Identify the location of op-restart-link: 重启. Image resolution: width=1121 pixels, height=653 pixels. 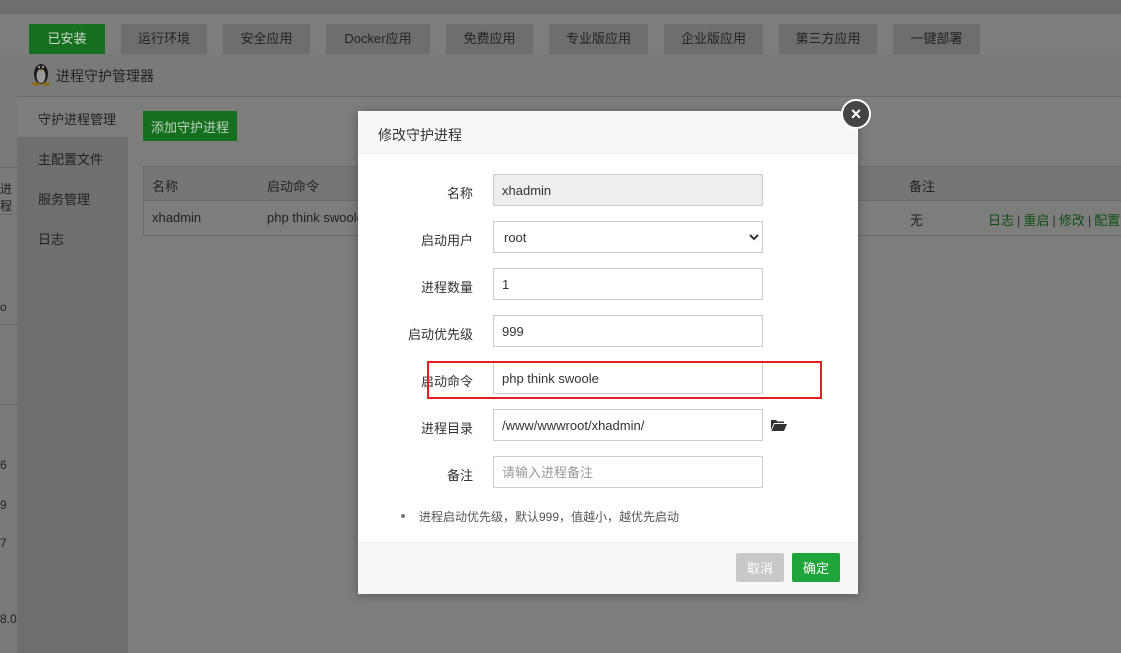
(1036, 220).